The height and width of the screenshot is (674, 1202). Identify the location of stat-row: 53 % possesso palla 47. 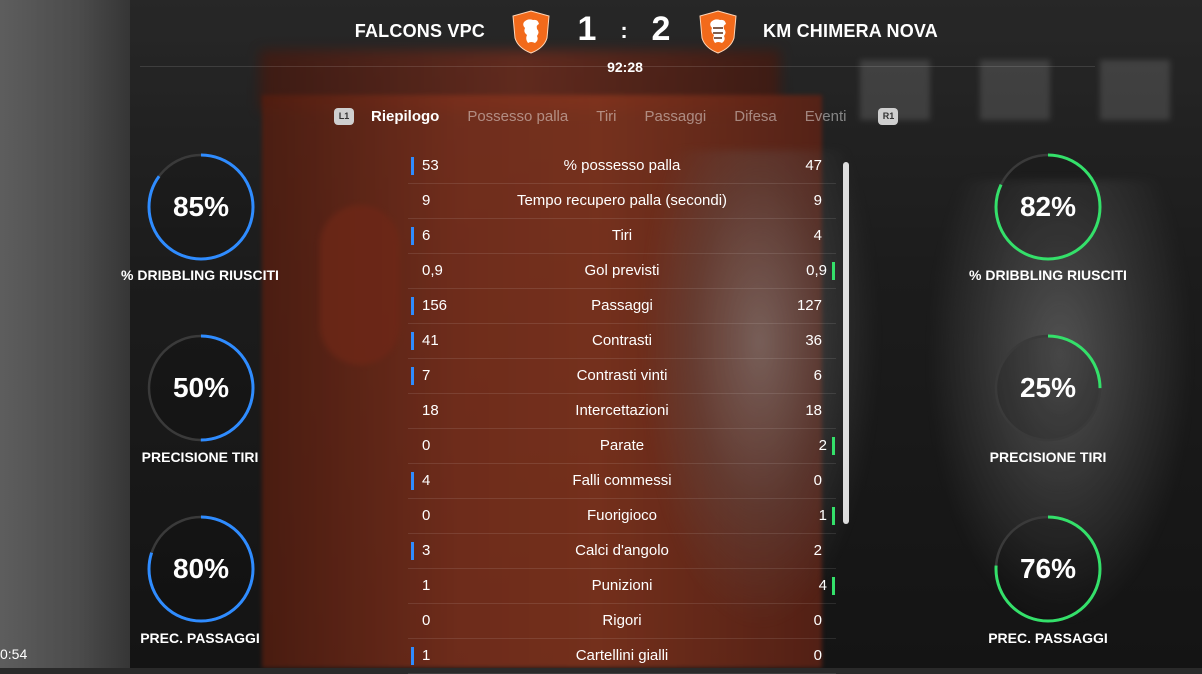
(622, 166).